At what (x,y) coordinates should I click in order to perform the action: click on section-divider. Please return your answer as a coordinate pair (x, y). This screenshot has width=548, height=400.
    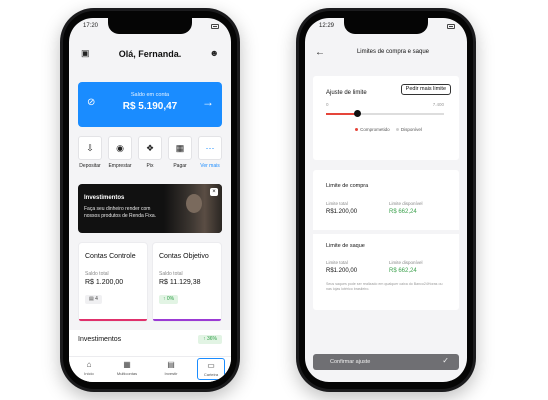
    Looking at the image, I should click on (386, 232).